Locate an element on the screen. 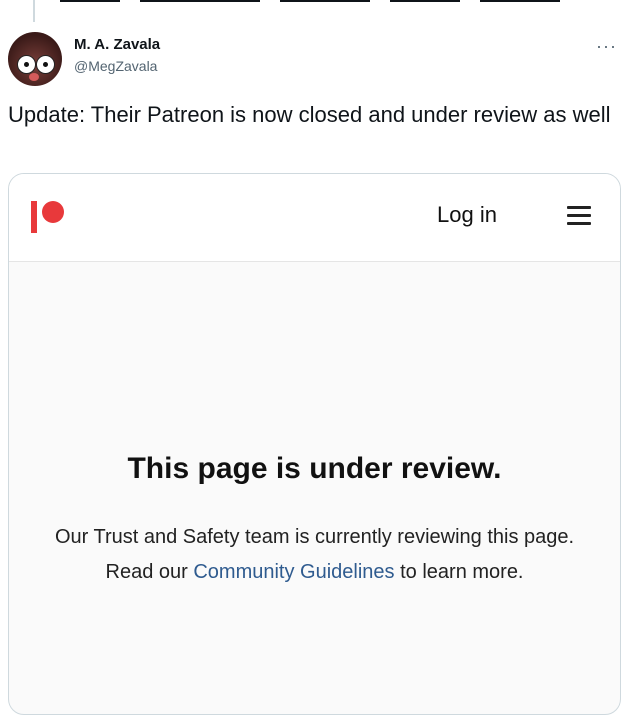 The width and height of the screenshot is (631, 715). previous-tweet-text-clipped is located at coordinates (340, 2).